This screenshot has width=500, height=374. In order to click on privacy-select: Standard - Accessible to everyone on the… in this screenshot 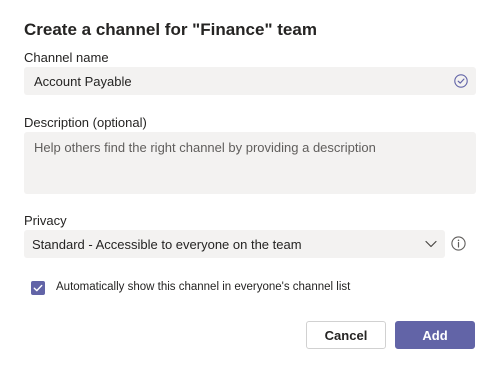, I will do `click(234, 244)`.